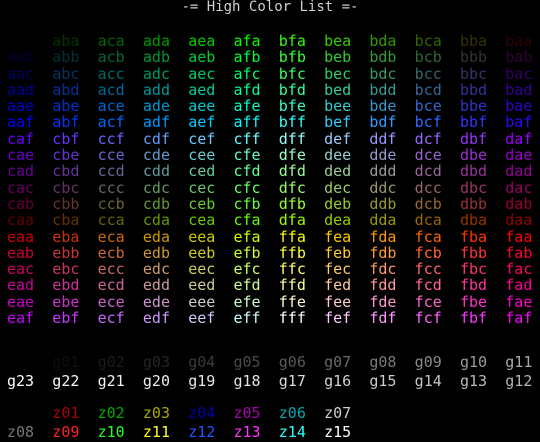 Image resolution: width=540 pixels, height=442 pixels. I want to click on gray-label: g18, so click(247, 380).